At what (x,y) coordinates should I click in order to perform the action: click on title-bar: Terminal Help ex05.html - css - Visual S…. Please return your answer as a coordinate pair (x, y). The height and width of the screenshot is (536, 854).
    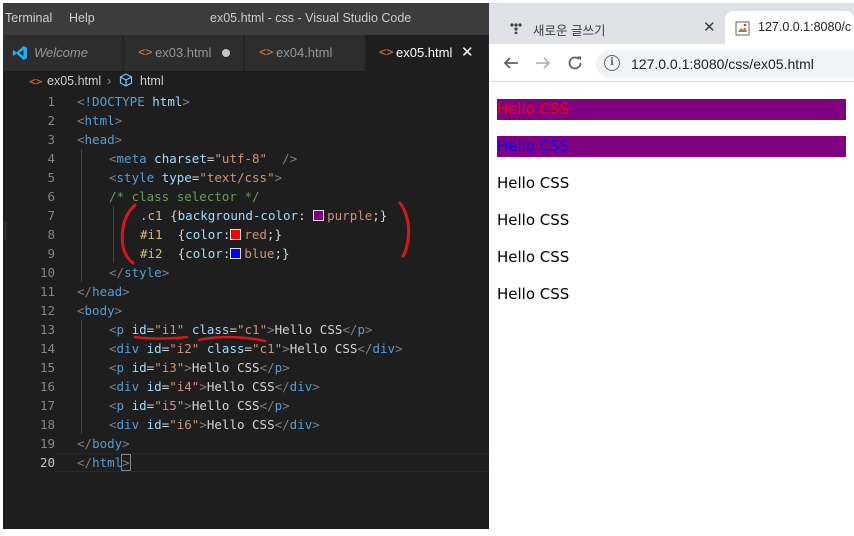
    Looking at the image, I should click on (246, 19).